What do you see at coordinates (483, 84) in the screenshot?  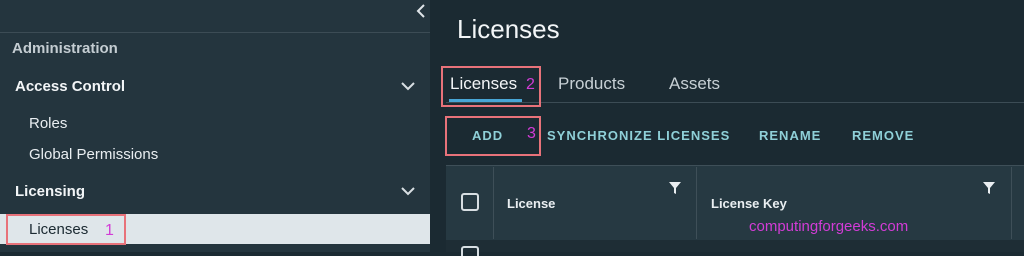 I see `tab-licenses: Licenses` at bounding box center [483, 84].